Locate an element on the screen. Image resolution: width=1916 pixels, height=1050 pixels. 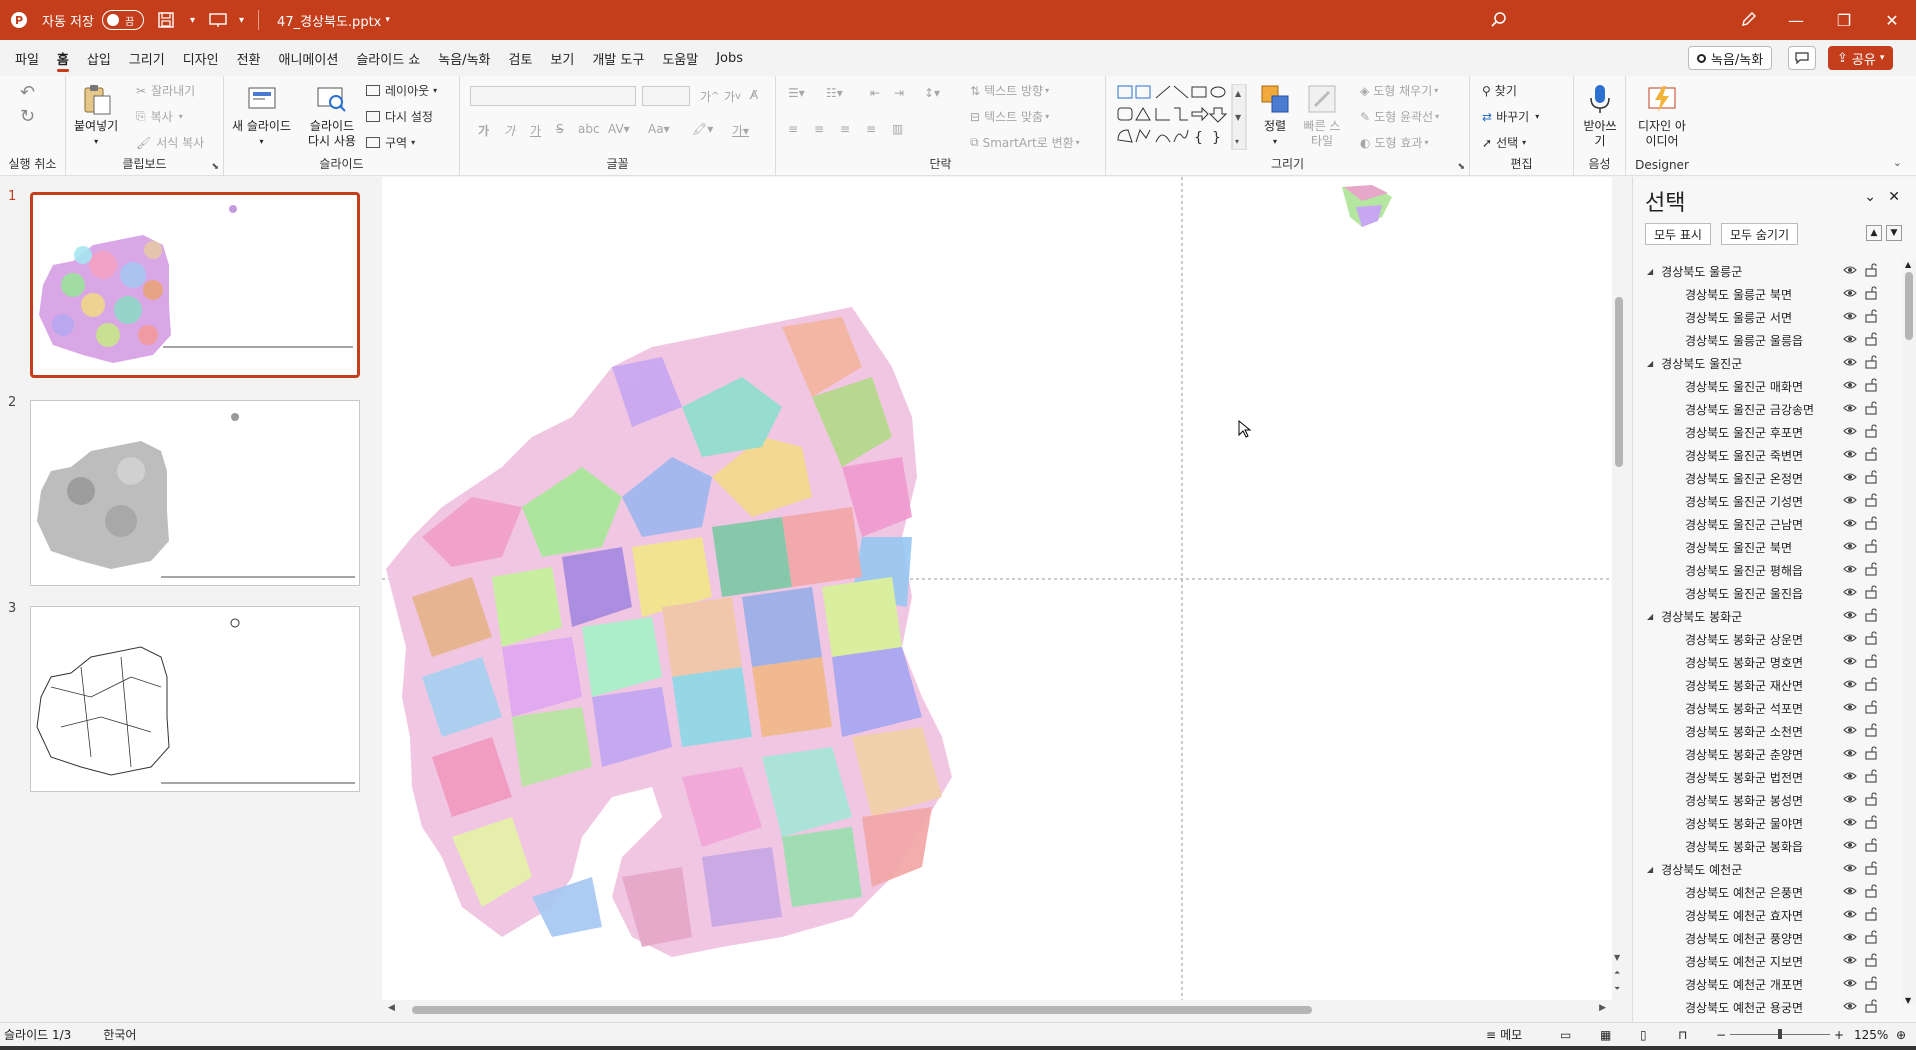
shapes-gallery: {} ▲ ▼ ▾ is located at coordinates (1182, 117).